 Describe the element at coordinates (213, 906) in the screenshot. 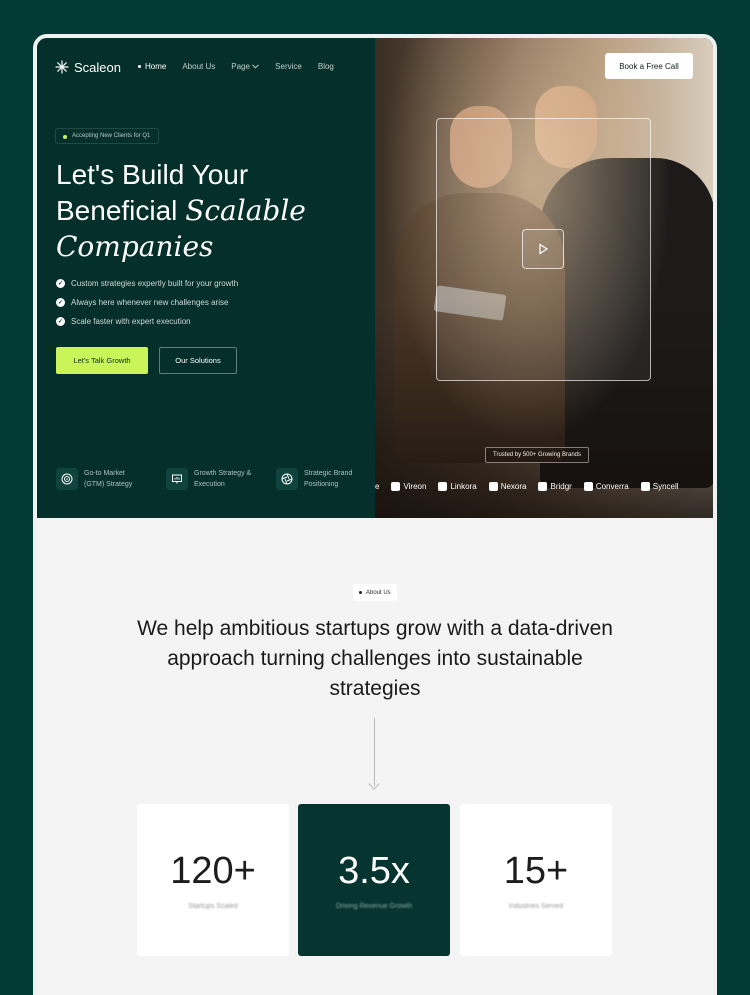

I see `stat-label: Startups Scaled` at that location.